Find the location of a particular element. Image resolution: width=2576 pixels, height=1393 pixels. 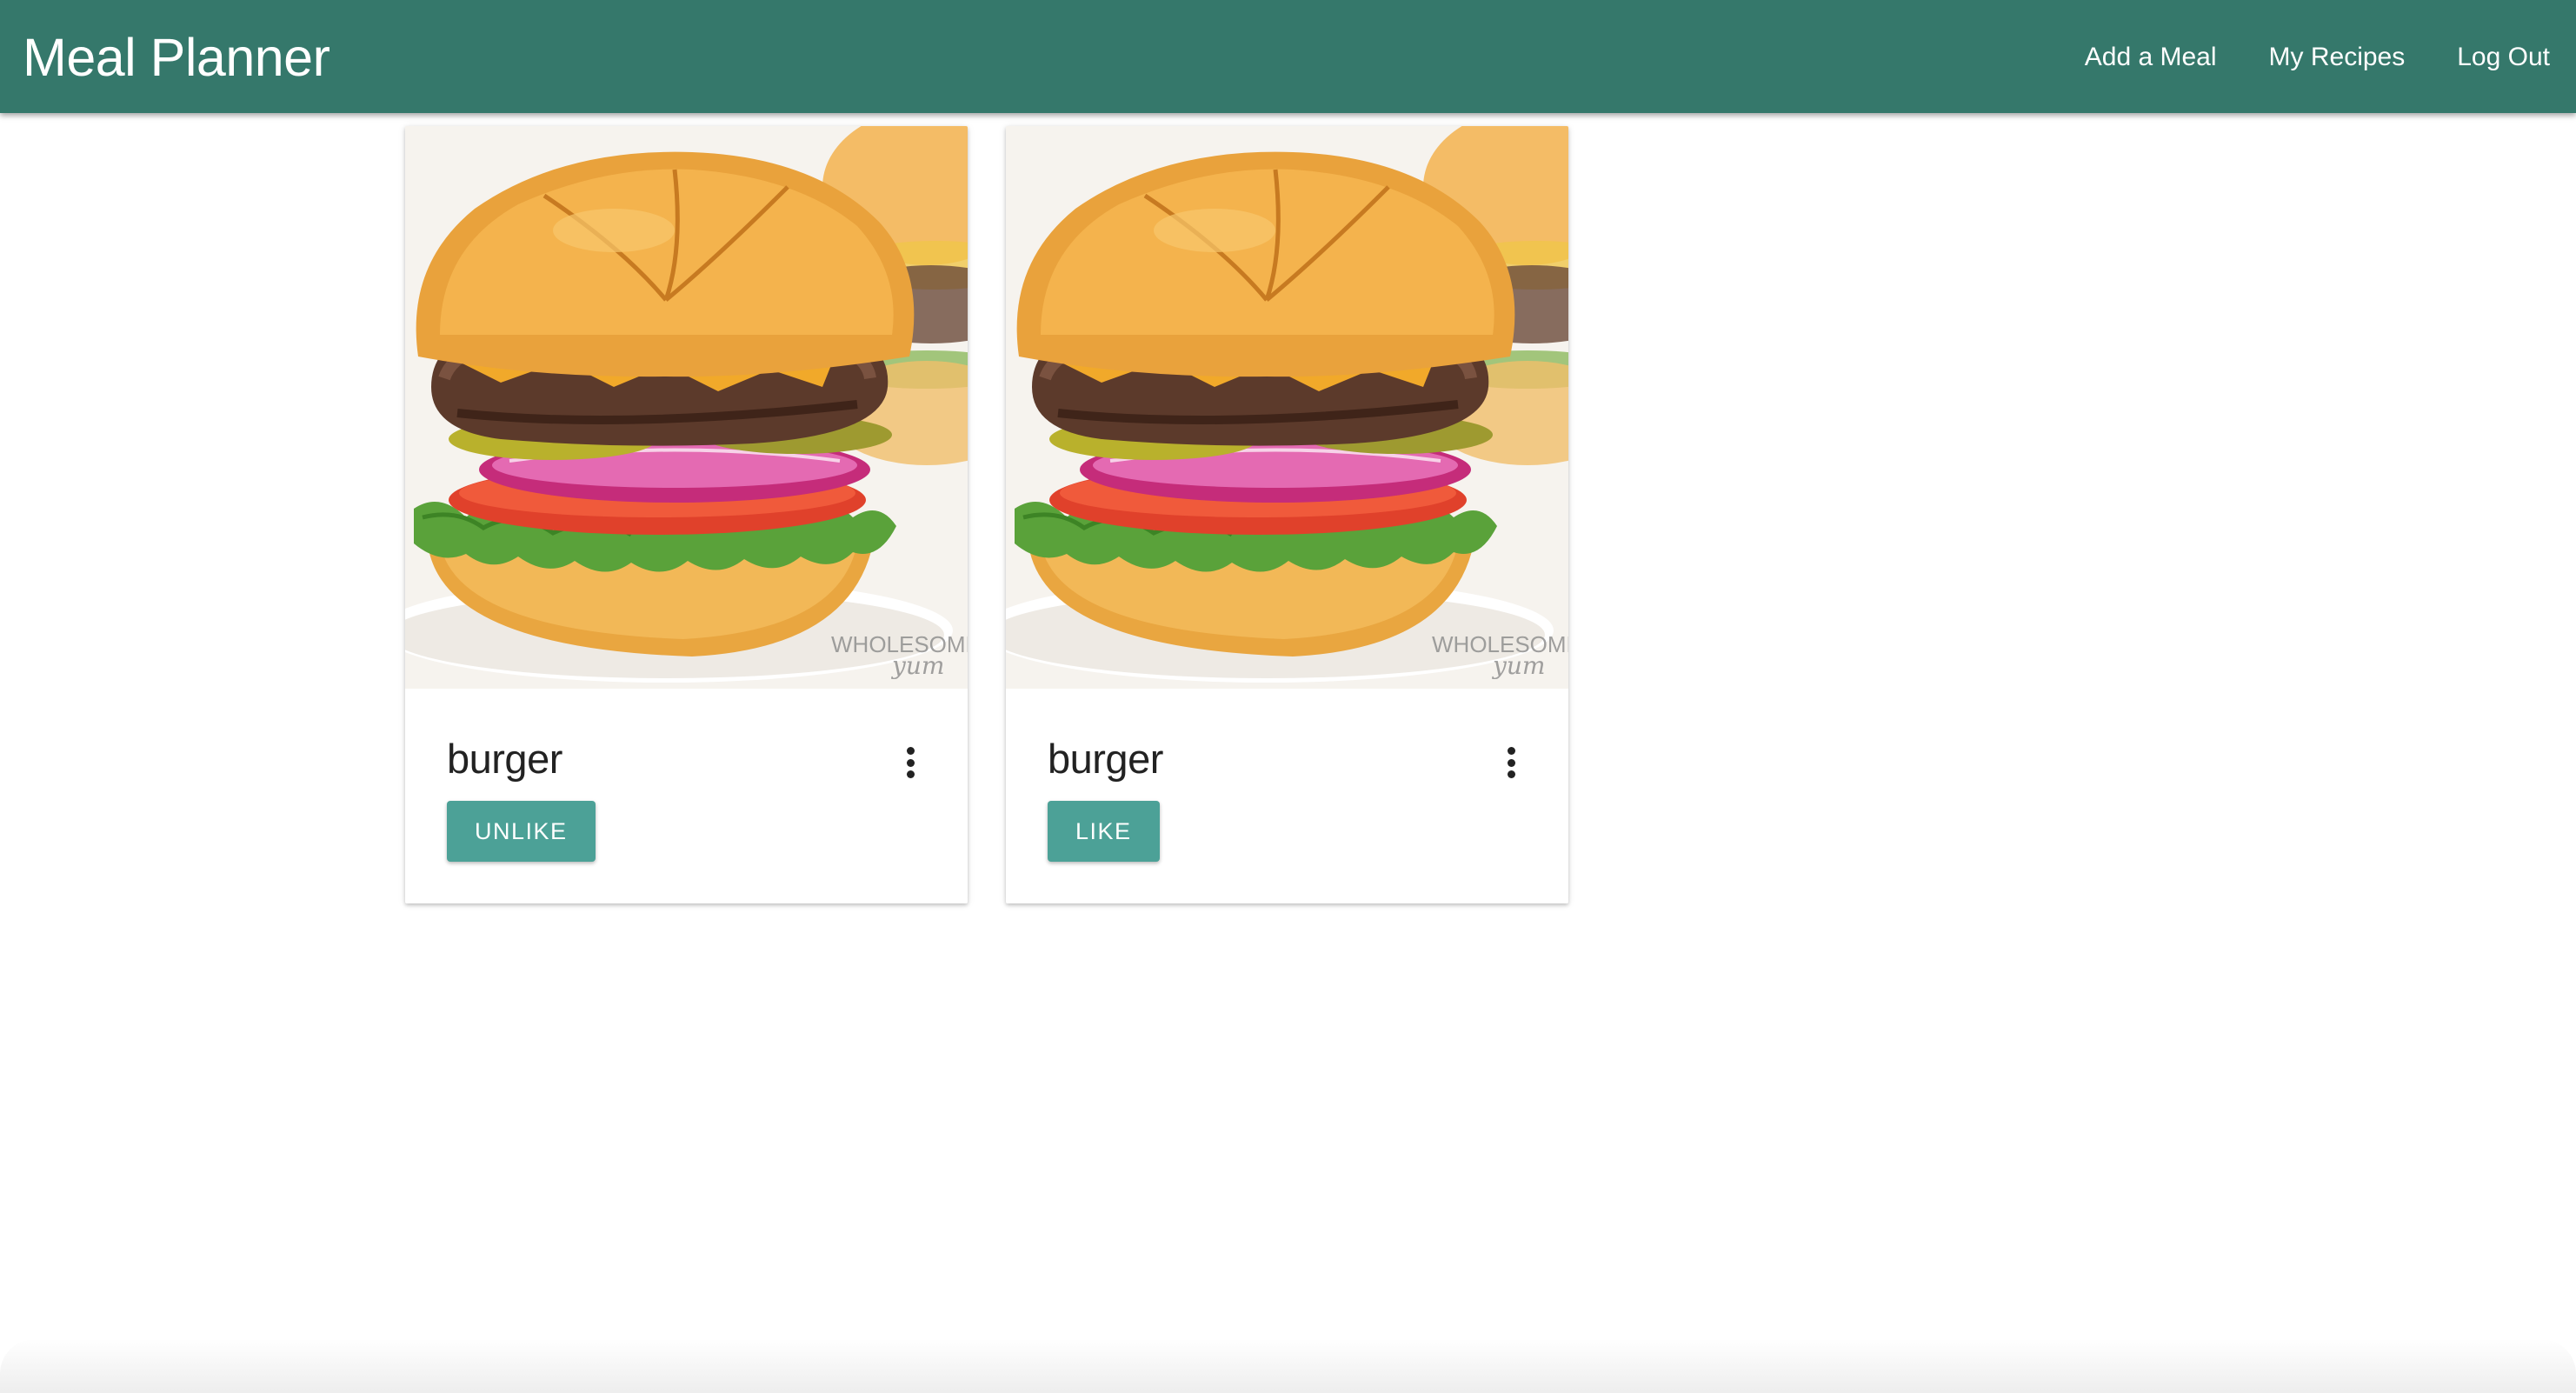

meal-card: burger UNLIKE is located at coordinates (686, 514).